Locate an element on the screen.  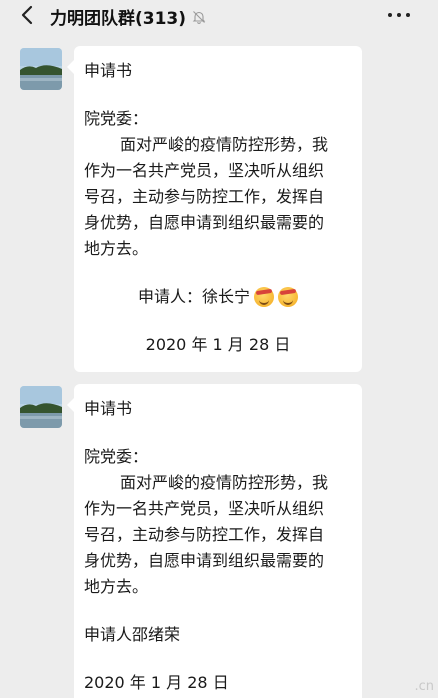
signer-line: 申请人：徐长宁 is located at coordinates (218, 297).